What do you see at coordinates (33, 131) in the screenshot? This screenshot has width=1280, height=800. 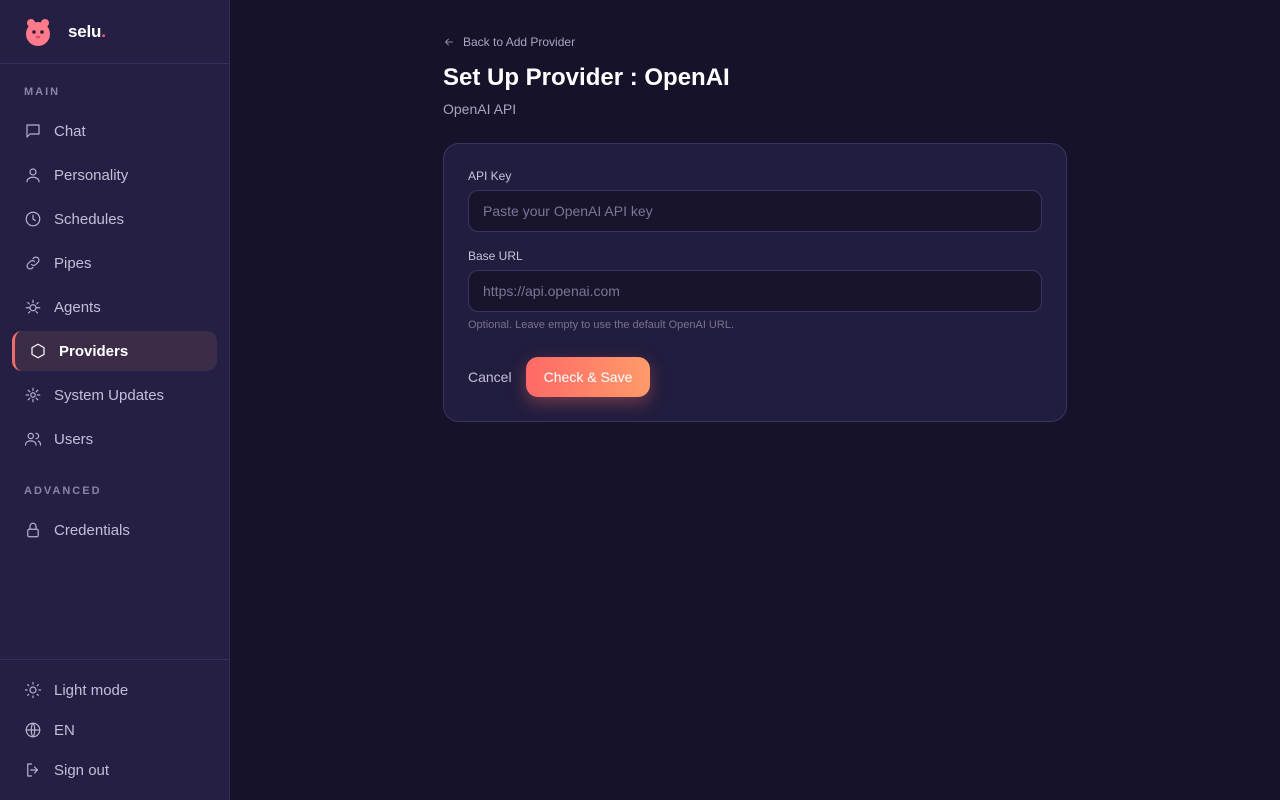 I see `chat-icon` at bounding box center [33, 131].